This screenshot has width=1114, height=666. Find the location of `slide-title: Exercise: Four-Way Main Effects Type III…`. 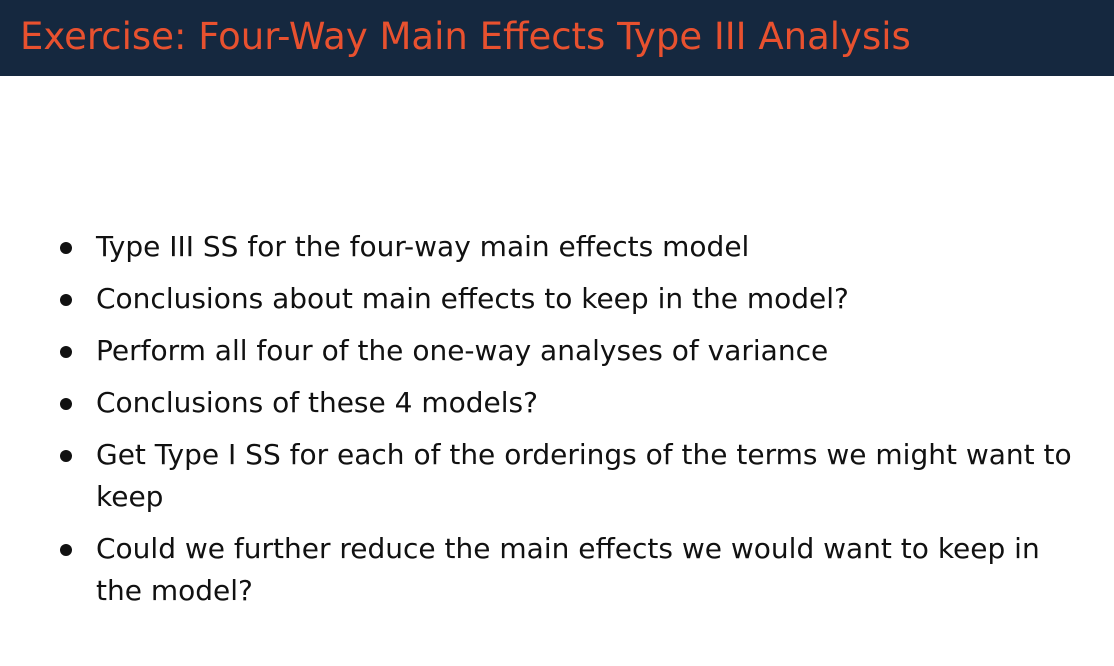

slide-title: Exercise: Four-Way Main Effects Type III… is located at coordinates (465, 36).